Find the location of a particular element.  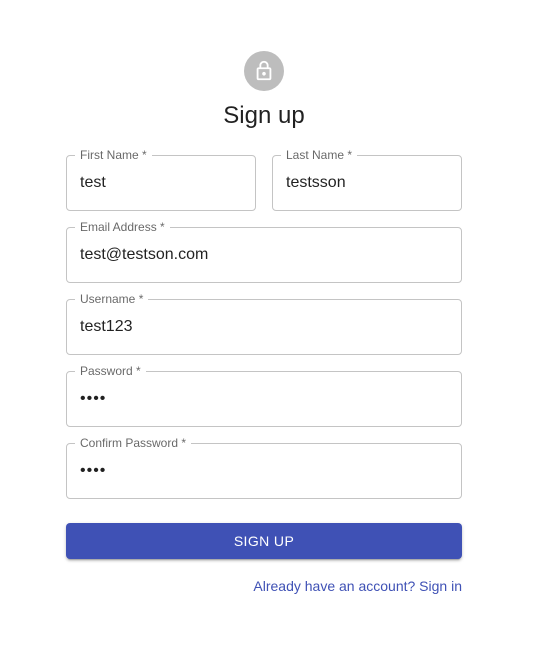

email-field: Email Address * test@testson.com is located at coordinates (264, 251).